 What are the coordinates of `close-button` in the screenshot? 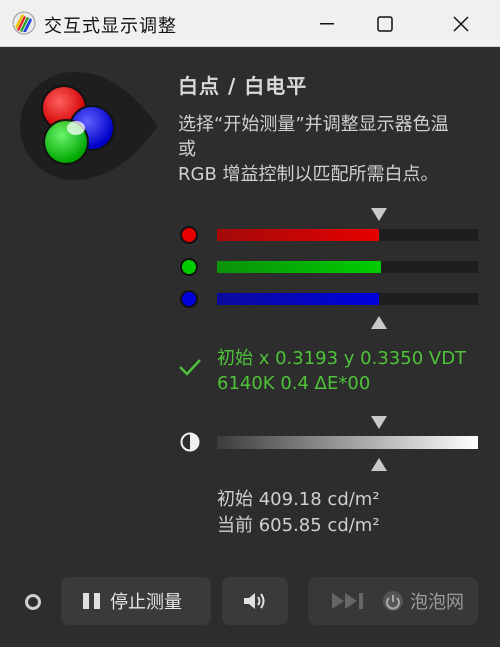 It's located at (461, 23).